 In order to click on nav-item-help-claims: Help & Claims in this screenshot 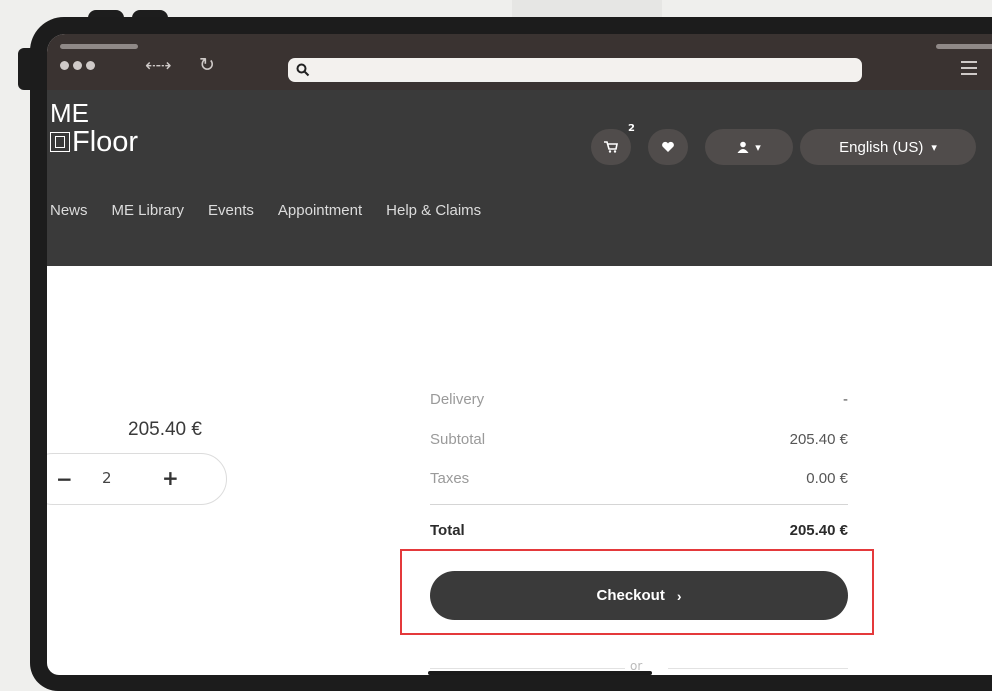, I will do `click(433, 210)`.